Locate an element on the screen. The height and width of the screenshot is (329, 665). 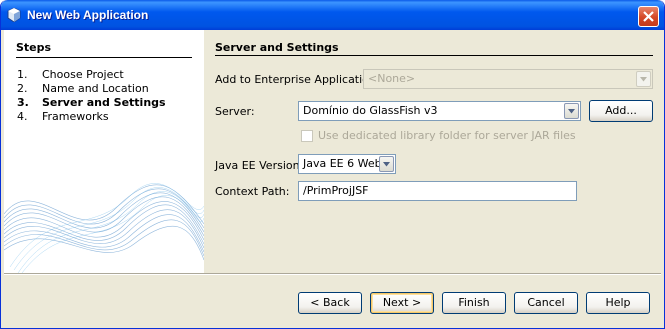
javaee-version-label: Java EE Version: is located at coordinates (259, 165).